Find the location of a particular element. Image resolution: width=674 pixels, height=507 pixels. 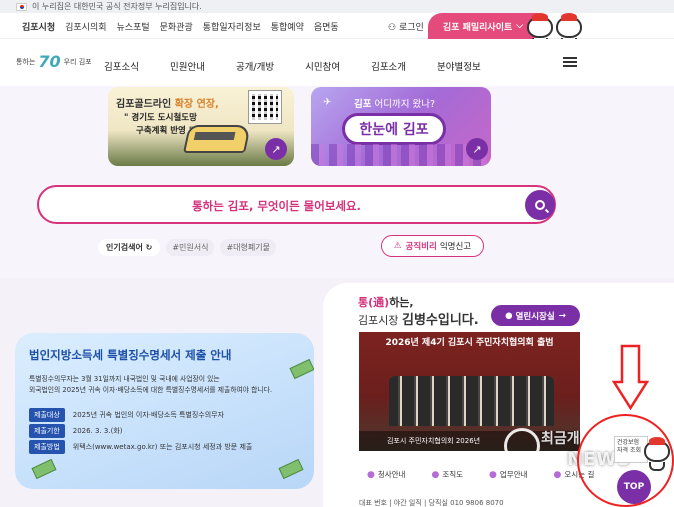

utility-link-district: 읍면동 is located at coordinates (326, 26).